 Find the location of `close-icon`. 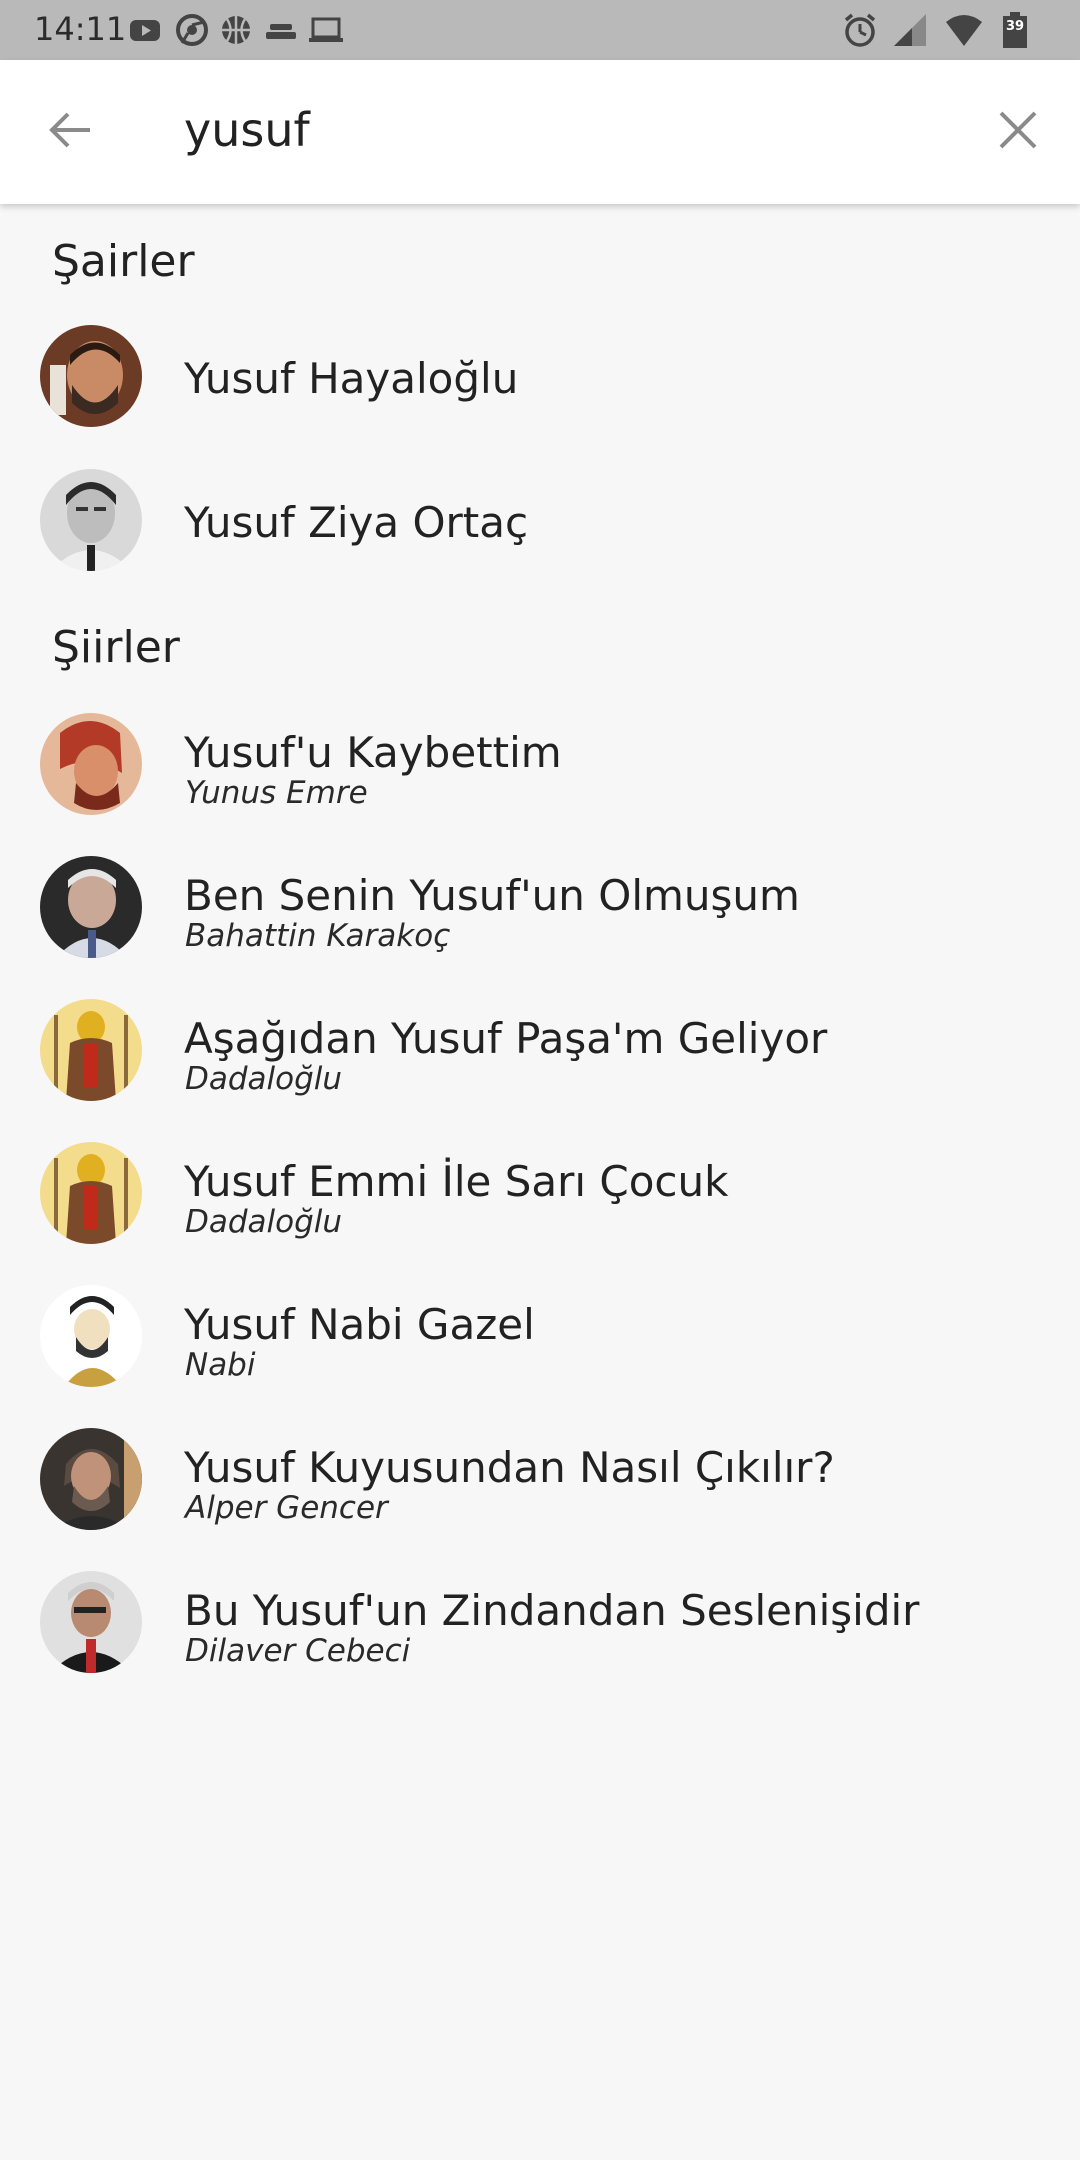

close-icon is located at coordinates (1018, 130).